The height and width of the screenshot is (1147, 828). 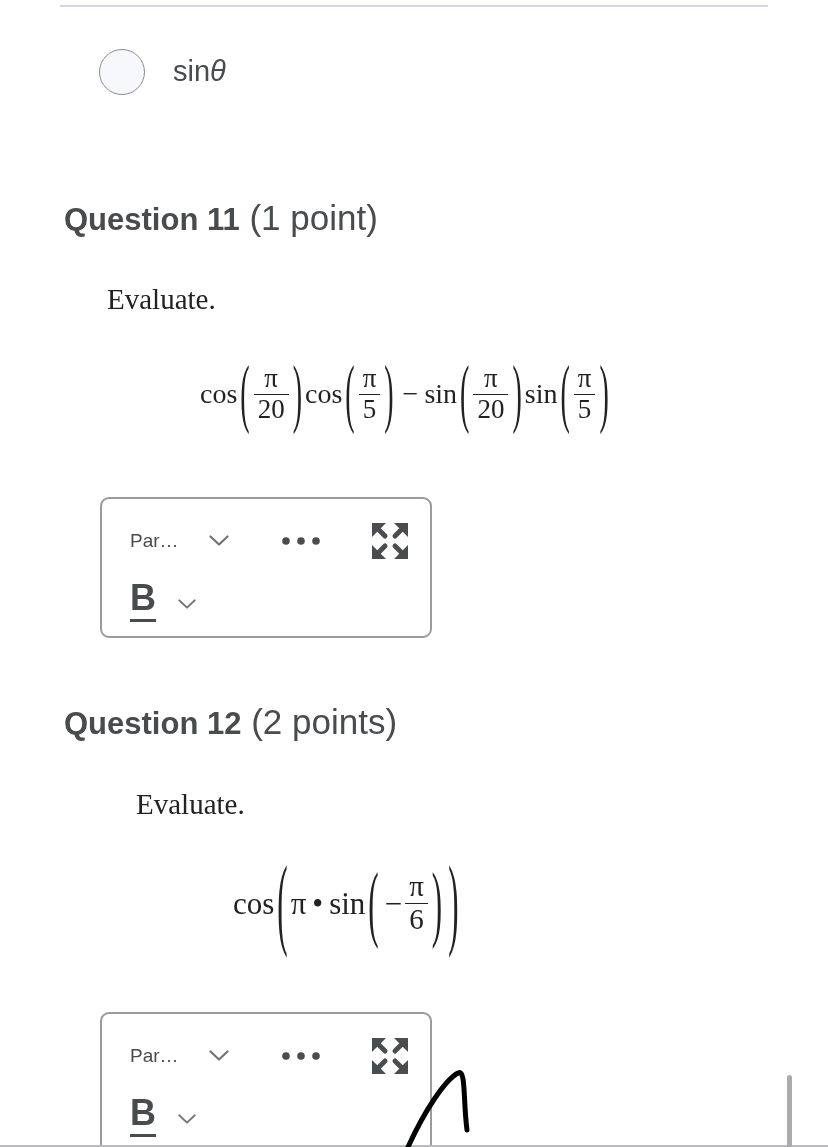 What do you see at coordinates (266, 567) in the screenshot?
I see `answer-editor: Par… B` at bounding box center [266, 567].